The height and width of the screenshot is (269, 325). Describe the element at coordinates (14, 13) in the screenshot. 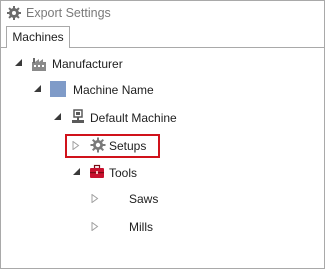

I see `gear-icon` at that location.